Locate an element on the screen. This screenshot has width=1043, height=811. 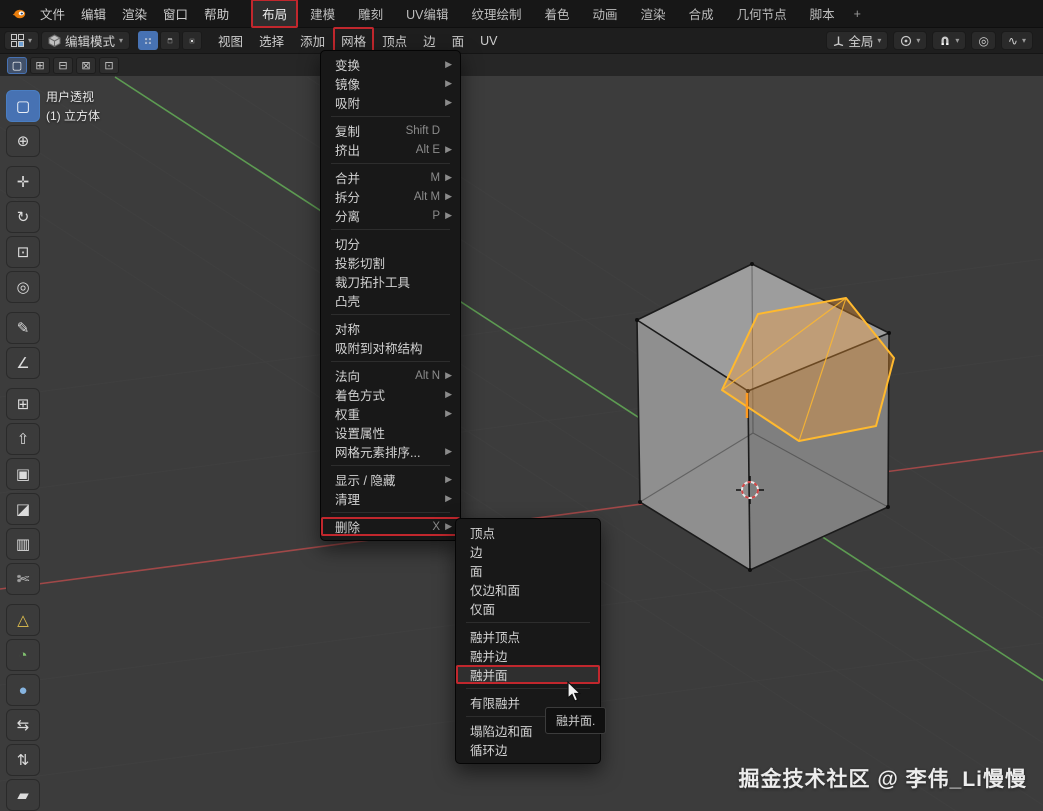
tool-shrink-fatten: ⇅ is located at coordinates (23, 760).